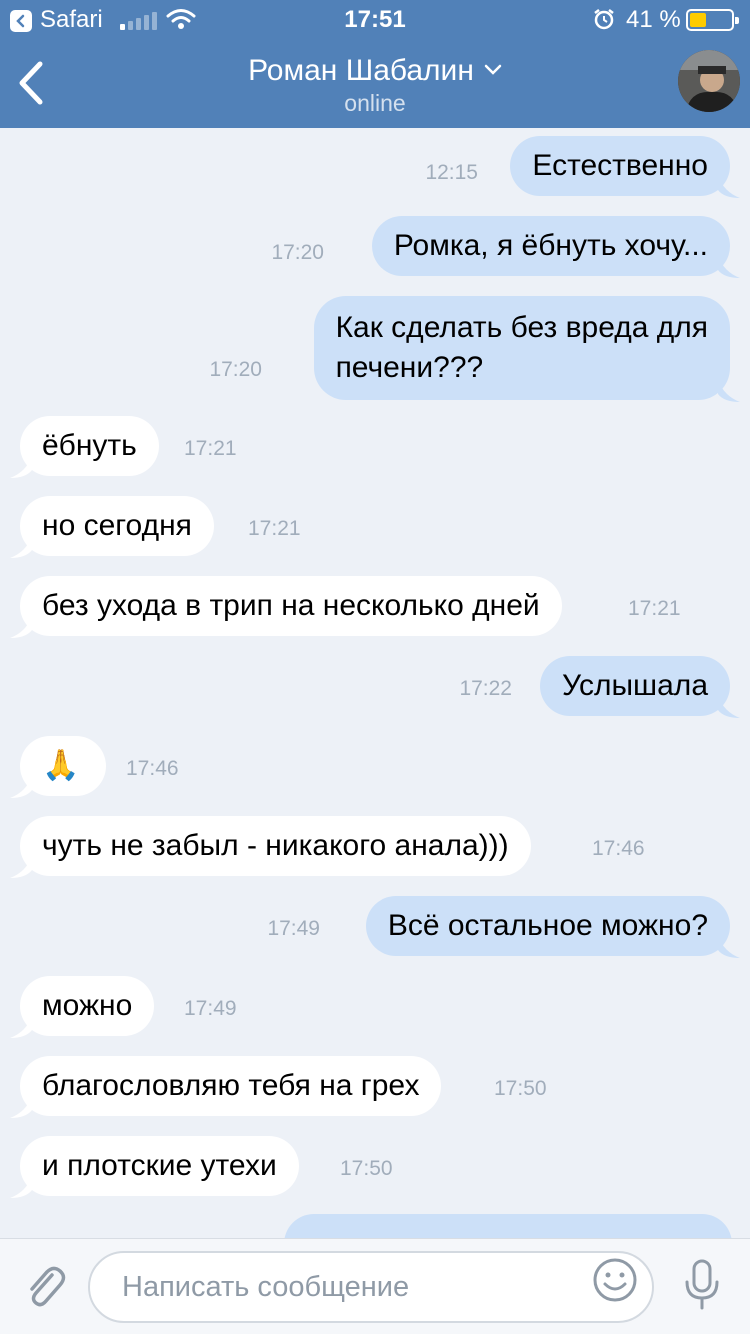 Image resolution: width=750 pixels, height=1334 pixels. Describe the element at coordinates (615, 1280) in the screenshot. I see `smile-icon` at that location.